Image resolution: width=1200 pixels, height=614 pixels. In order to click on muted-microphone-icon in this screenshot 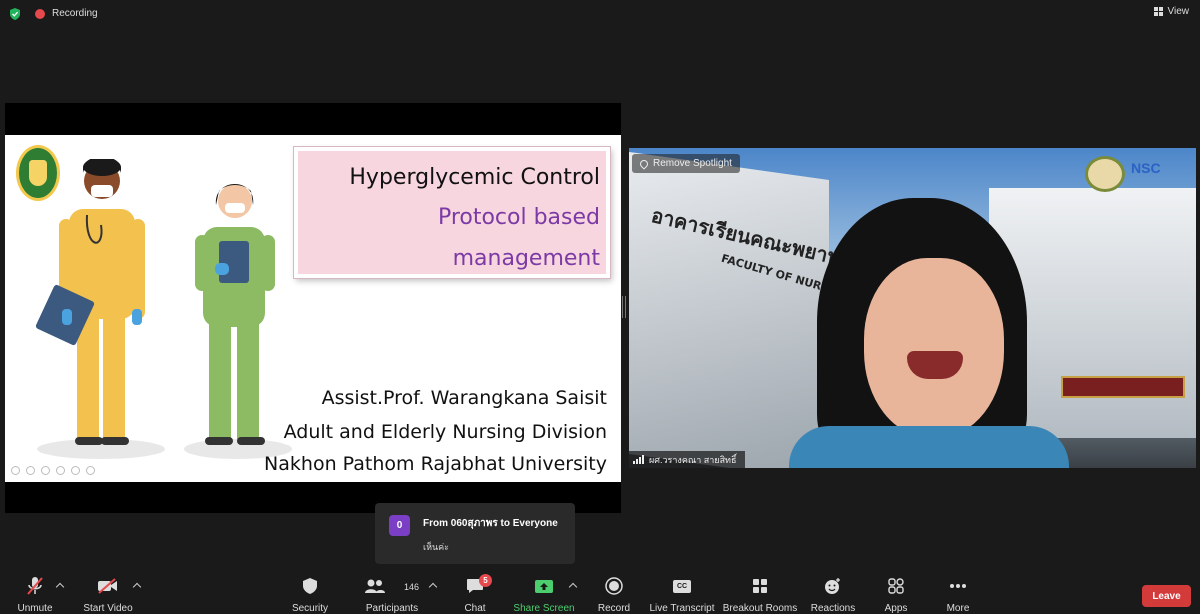, I will do `click(35, 586)`.